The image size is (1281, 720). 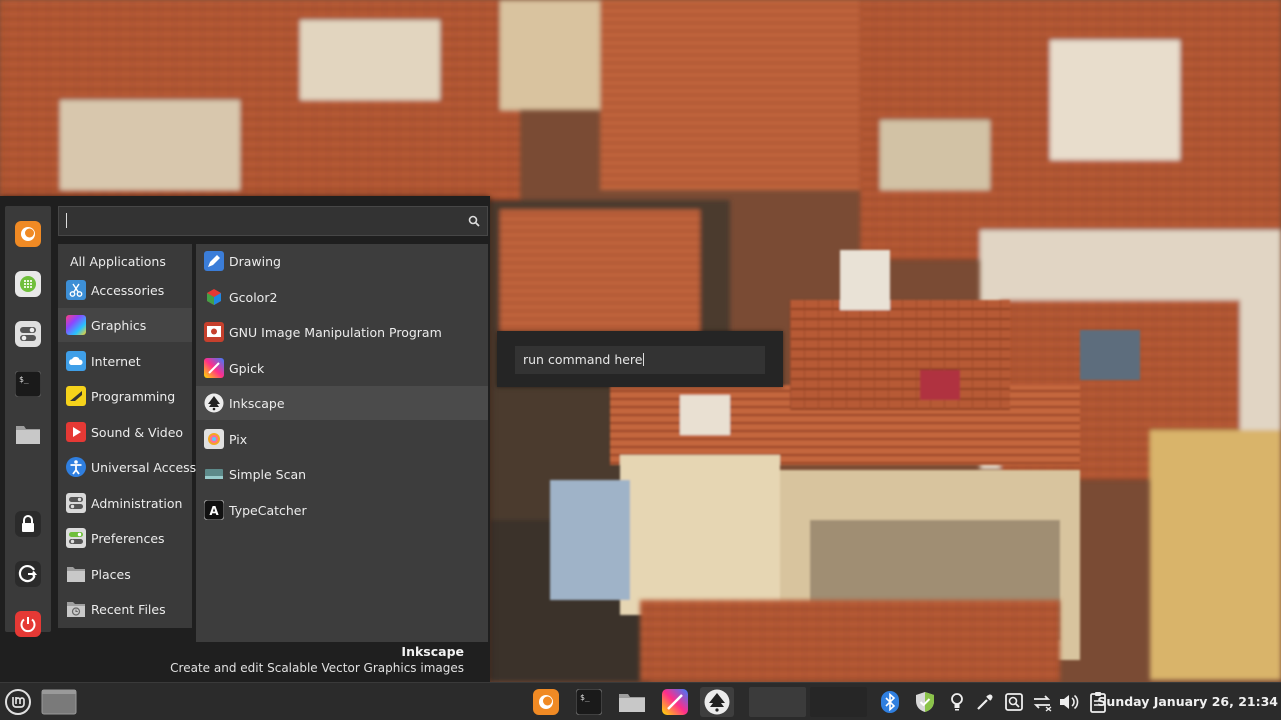 What do you see at coordinates (342, 403) in the screenshot?
I see `app-inkscape: Inkscape` at bounding box center [342, 403].